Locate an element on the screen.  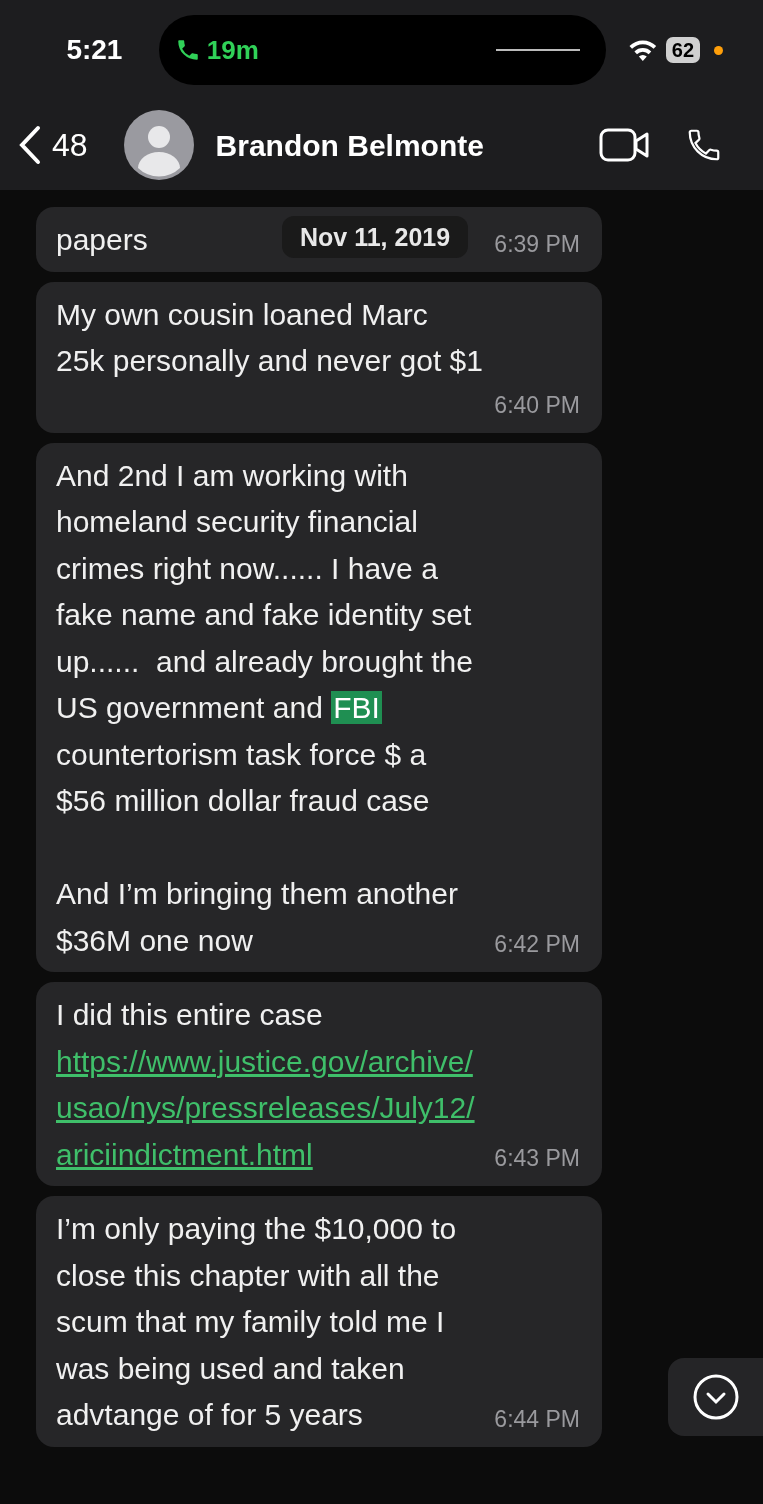
message-time: 6:40 PM is located at coordinates (537, 405).